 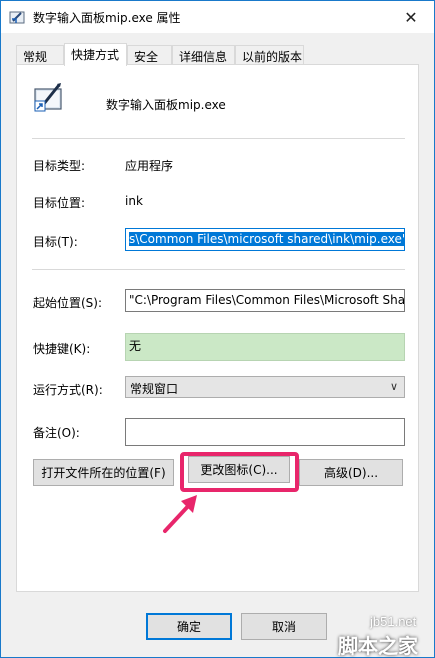 I want to click on target-type-label: 目标类型:, so click(x=59, y=166).